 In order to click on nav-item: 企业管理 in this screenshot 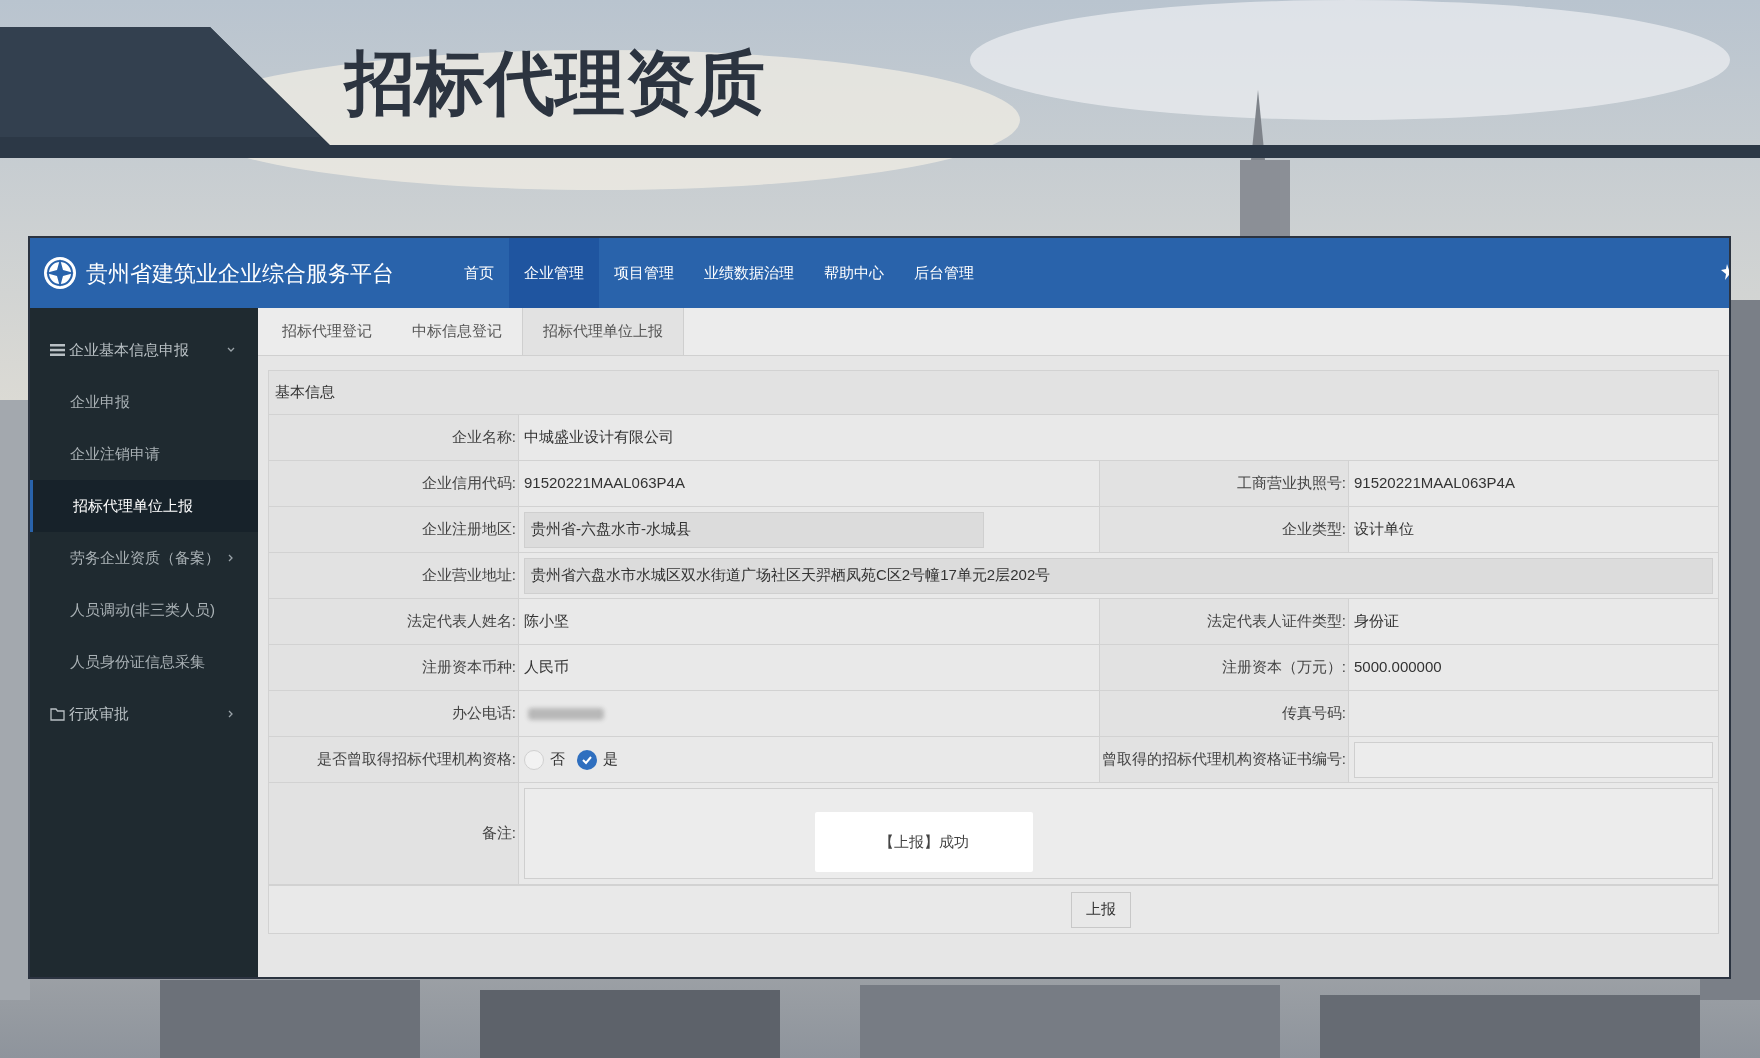, I will do `click(554, 273)`.